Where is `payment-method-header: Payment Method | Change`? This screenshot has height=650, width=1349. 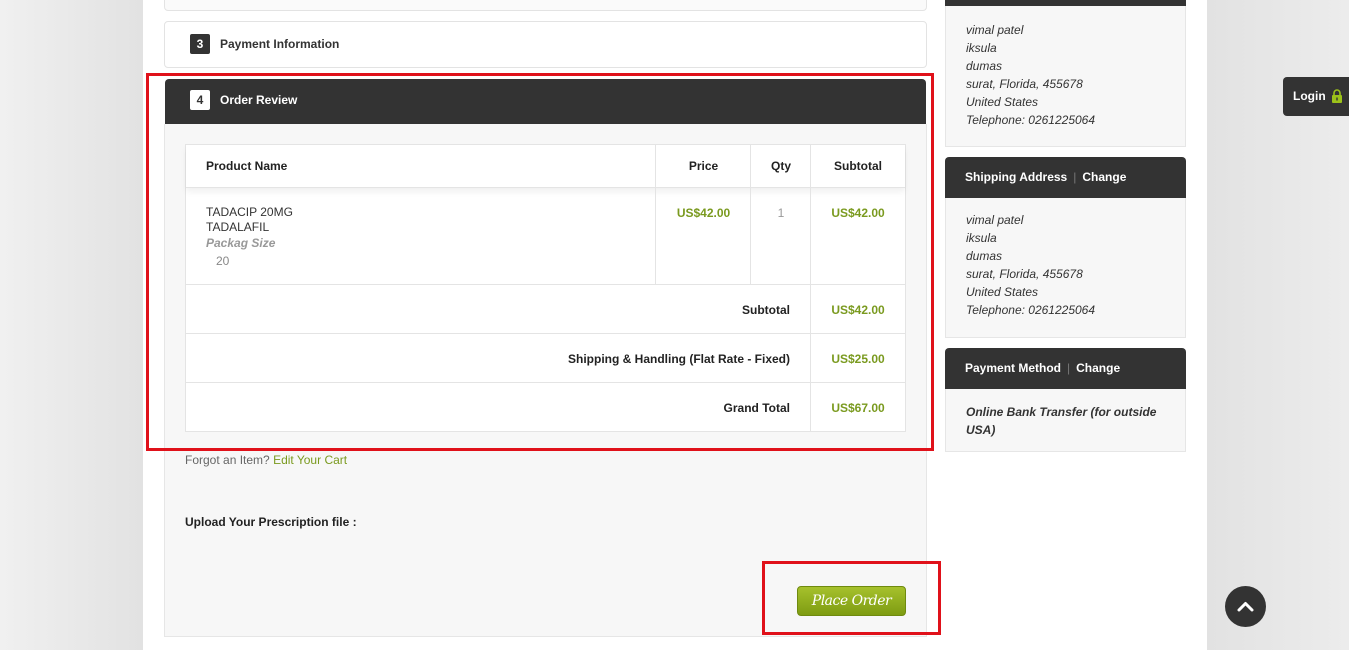
payment-method-header: Payment Method | Change is located at coordinates (1065, 368).